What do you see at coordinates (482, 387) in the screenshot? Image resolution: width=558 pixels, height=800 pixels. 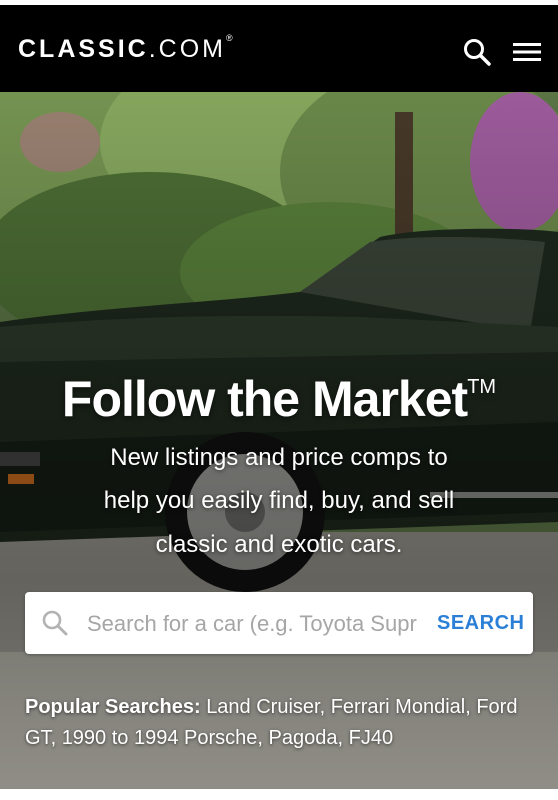 I see `headline-trademark: TM` at bounding box center [482, 387].